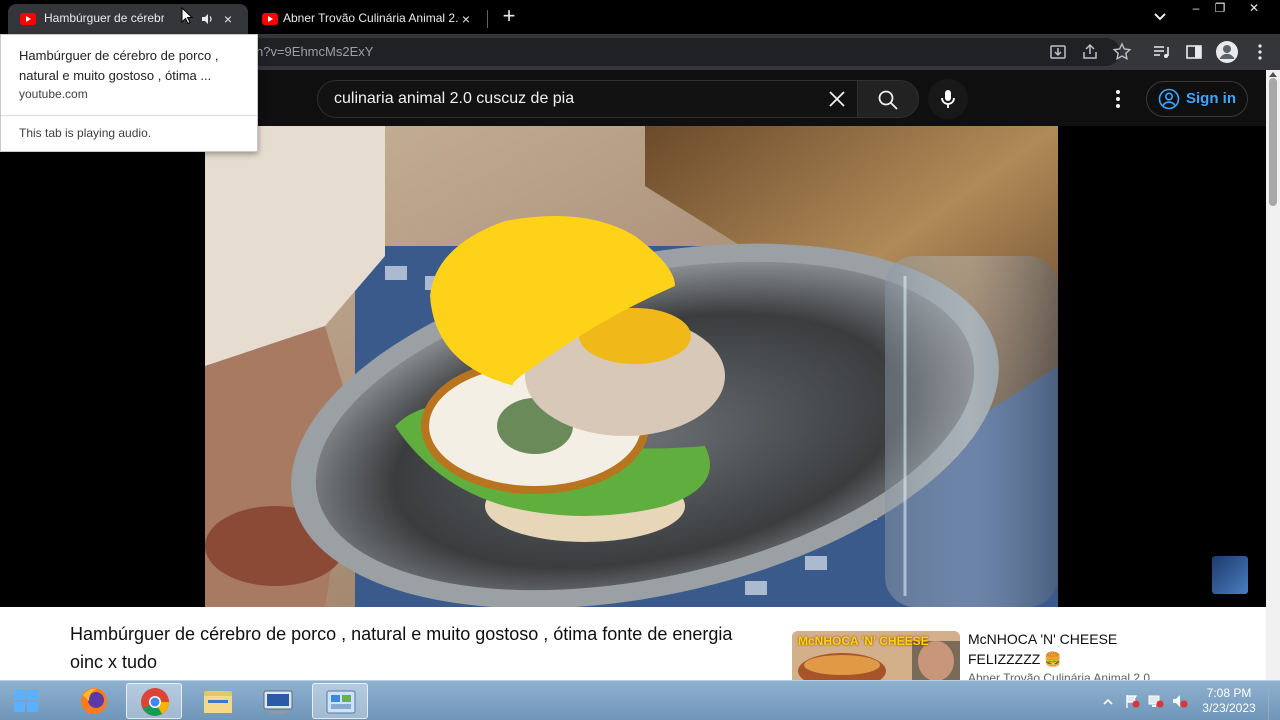 This screenshot has width=1280, height=720. What do you see at coordinates (1058, 52) in the screenshot?
I see `install-app-icon` at bounding box center [1058, 52].